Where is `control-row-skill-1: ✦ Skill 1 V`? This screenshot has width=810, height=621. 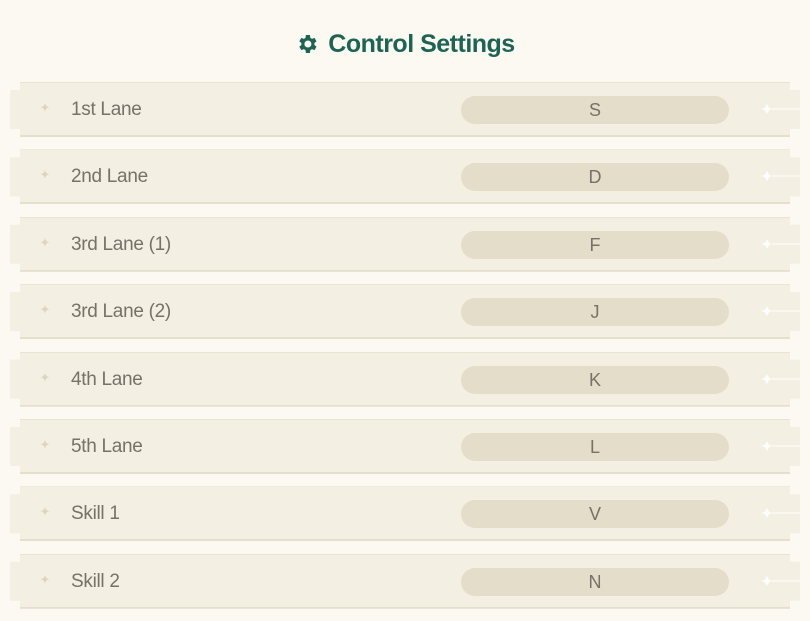 control-row-skill-1: ✦ Skill 1 V is located at coordinates (405, 514).